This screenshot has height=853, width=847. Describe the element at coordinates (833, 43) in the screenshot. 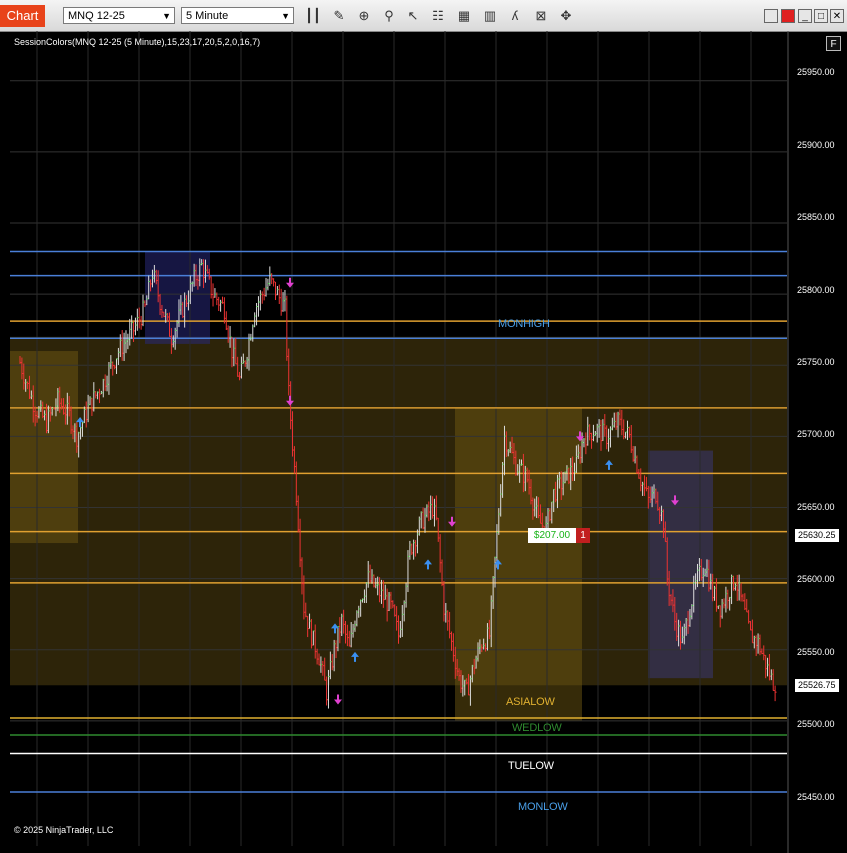

I see `f-button: F` at that location.